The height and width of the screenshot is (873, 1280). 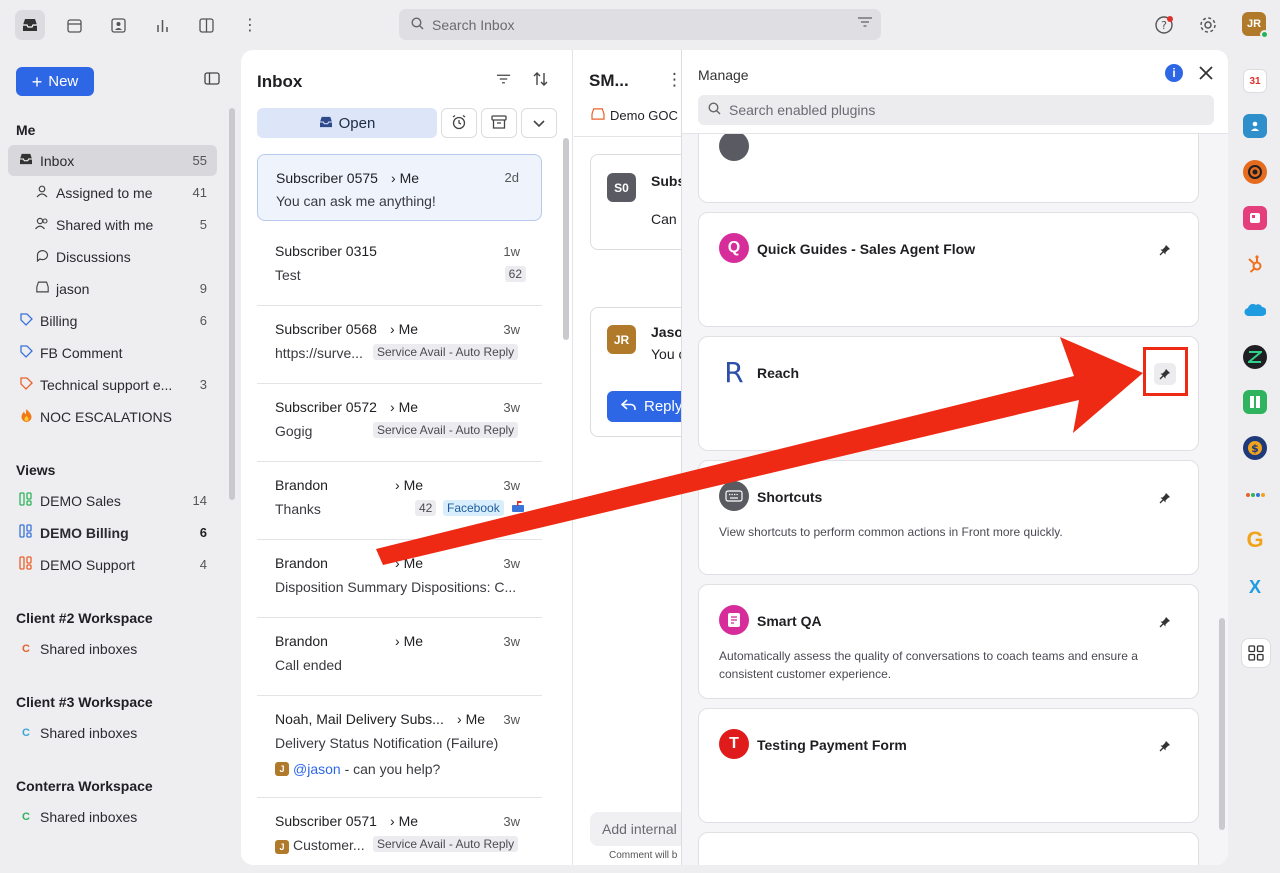 I want to click on page-title: Inbox, so click(x=280, y=81).